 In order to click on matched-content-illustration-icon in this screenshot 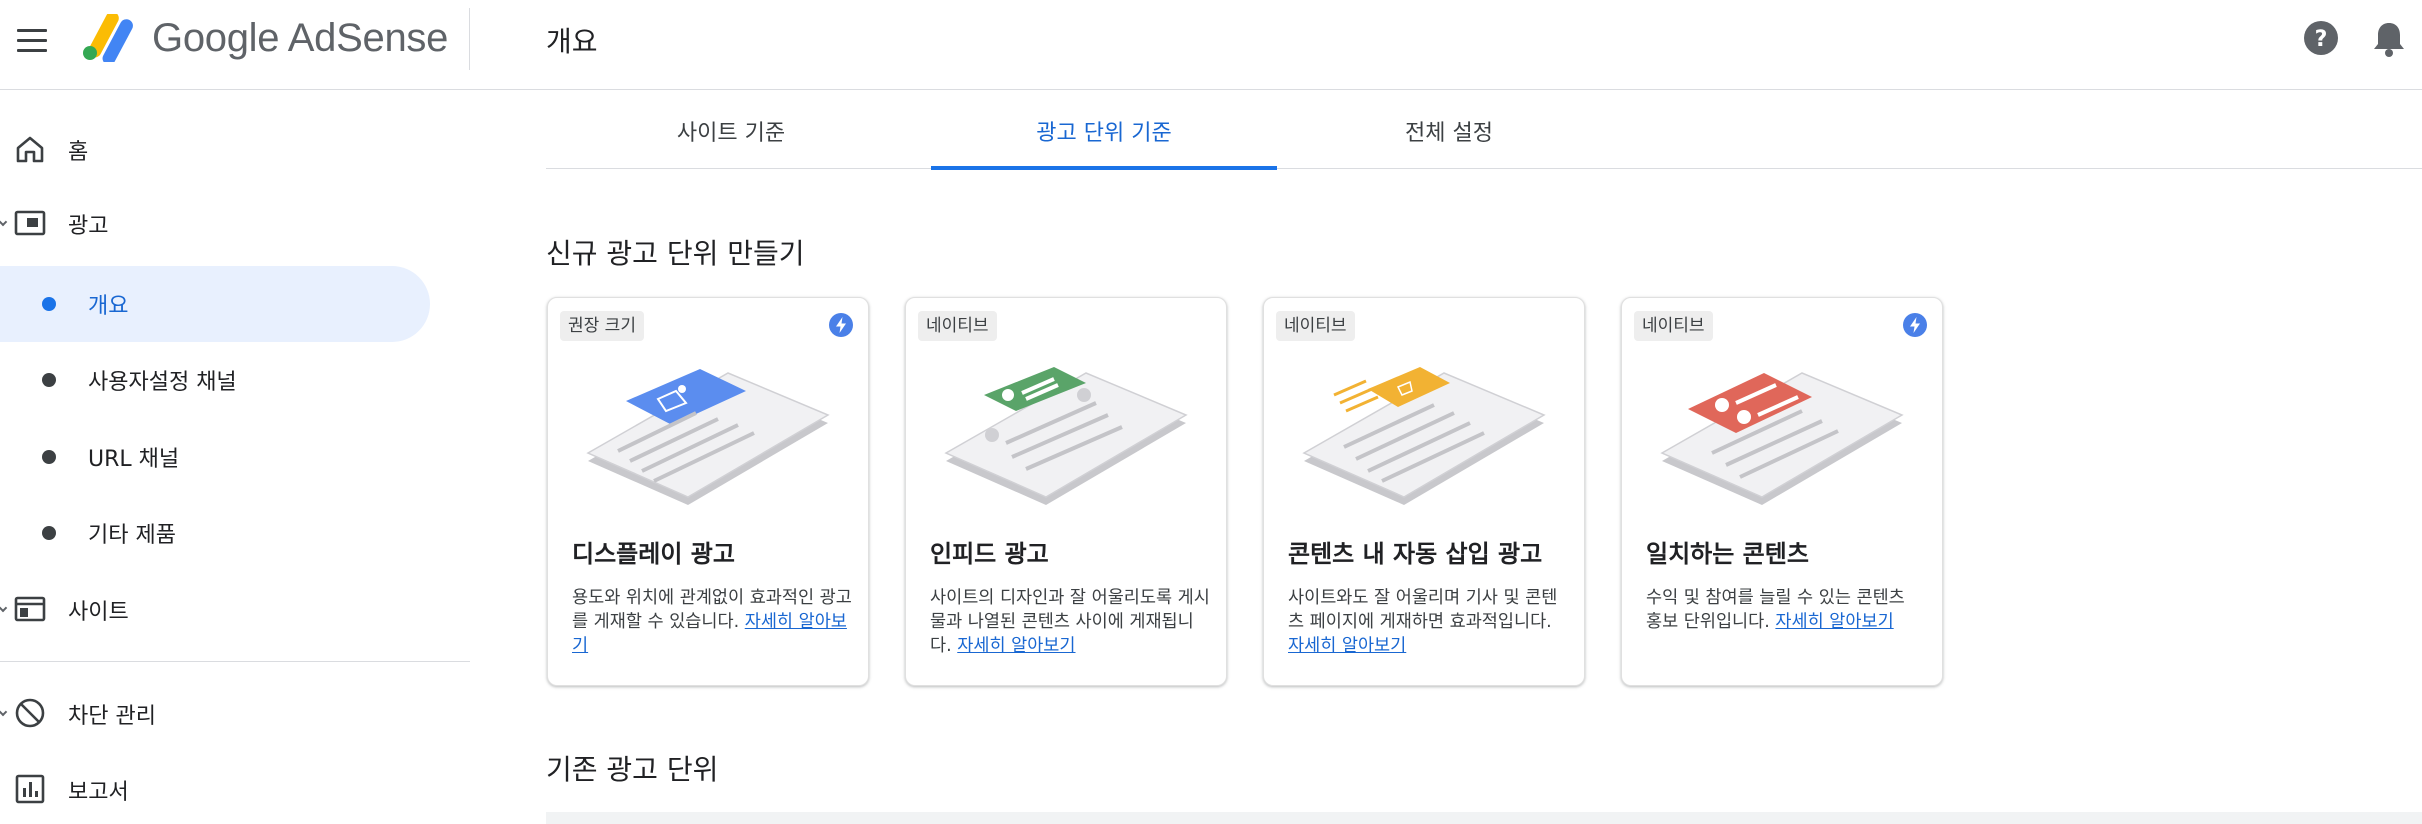, I will do `click(1782, 438)`.